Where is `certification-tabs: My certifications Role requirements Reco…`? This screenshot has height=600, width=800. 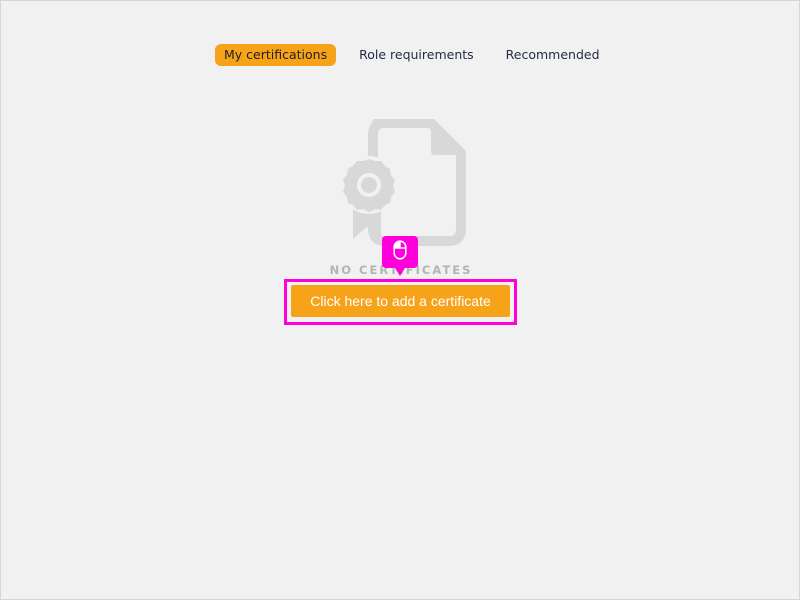
certification-tabs: My certifications Role requirements Reco… is located at coordinates (412, 55).